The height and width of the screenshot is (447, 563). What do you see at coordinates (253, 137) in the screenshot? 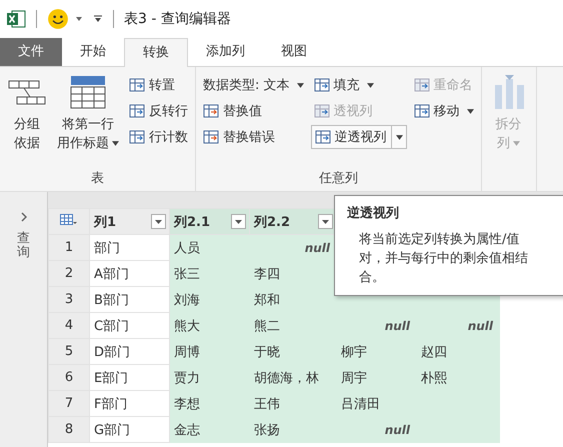
I see `ribbon-button: 替换错误` at bounding box center [253, 137].